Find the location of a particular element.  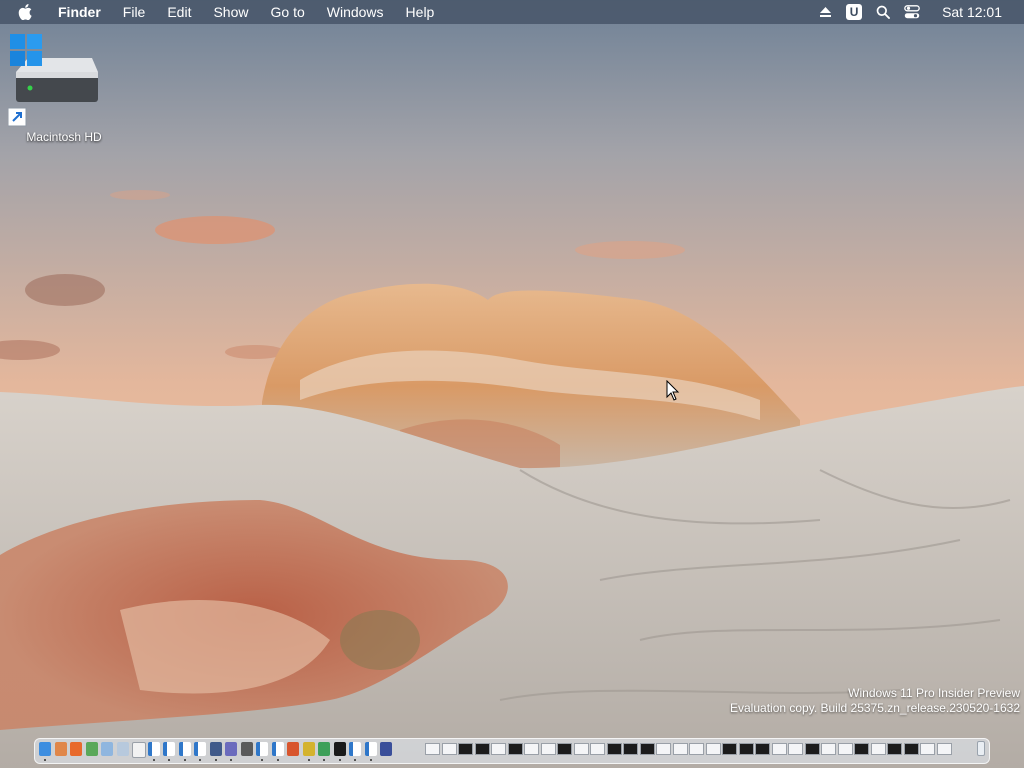

control-center-icon is located at coordinates (912, 12).